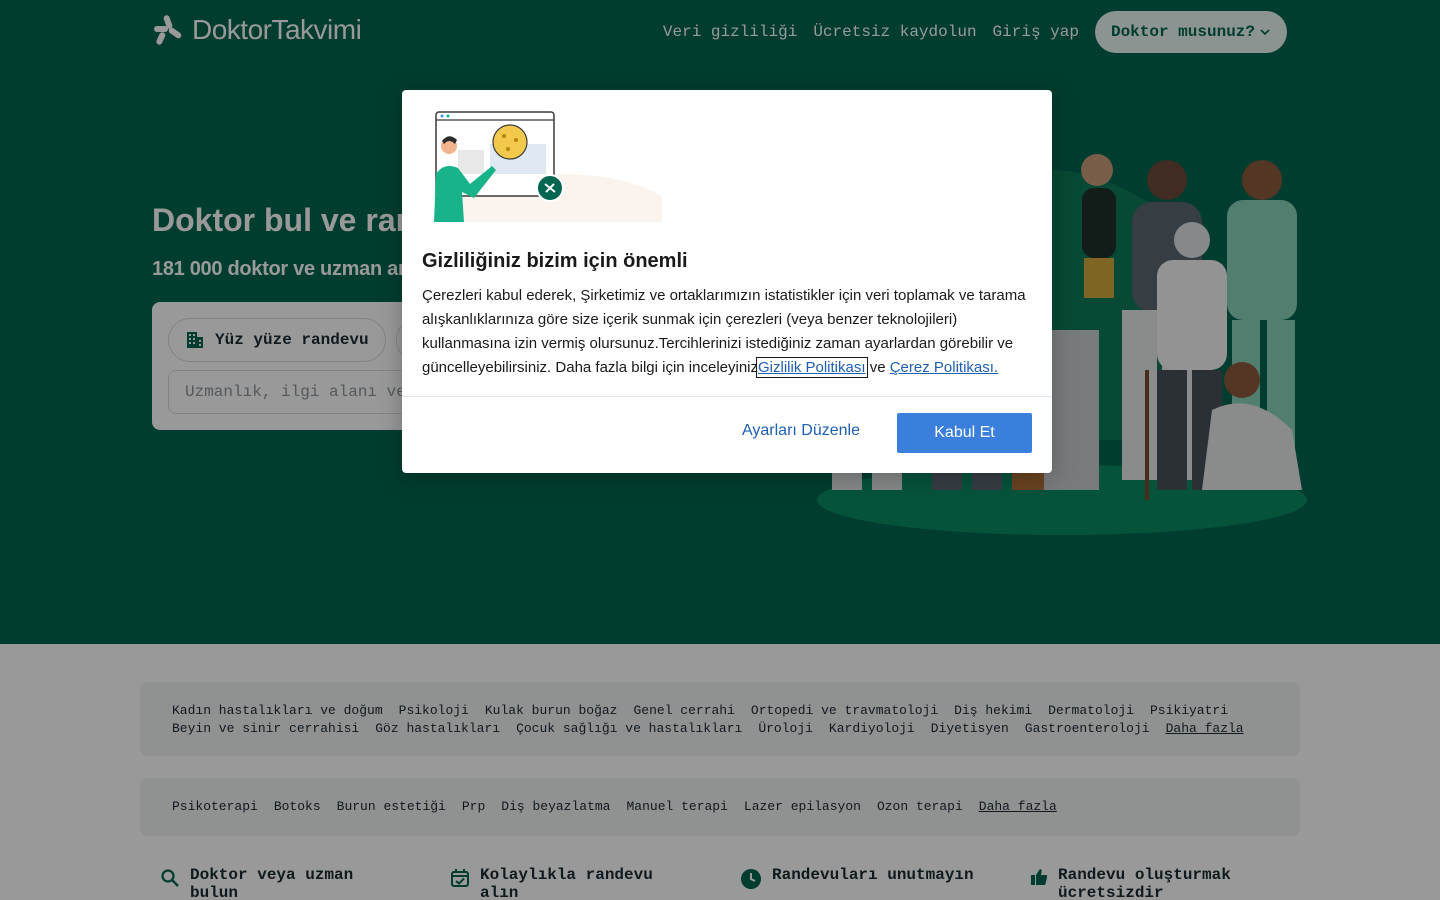 This screenshot has width=1440, height=900. I want to click on modal-divider, so click(727, 396).